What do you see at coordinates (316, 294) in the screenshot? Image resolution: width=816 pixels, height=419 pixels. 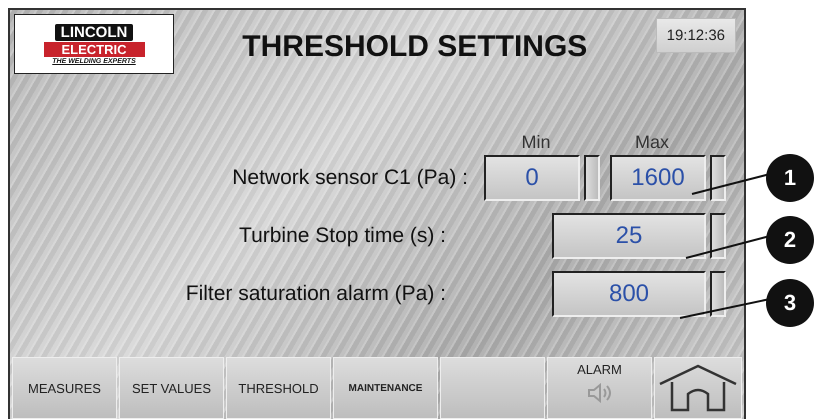 I see `setting-label: Filter saturation alarm (Pa) :` at bounding box center [316, 294].